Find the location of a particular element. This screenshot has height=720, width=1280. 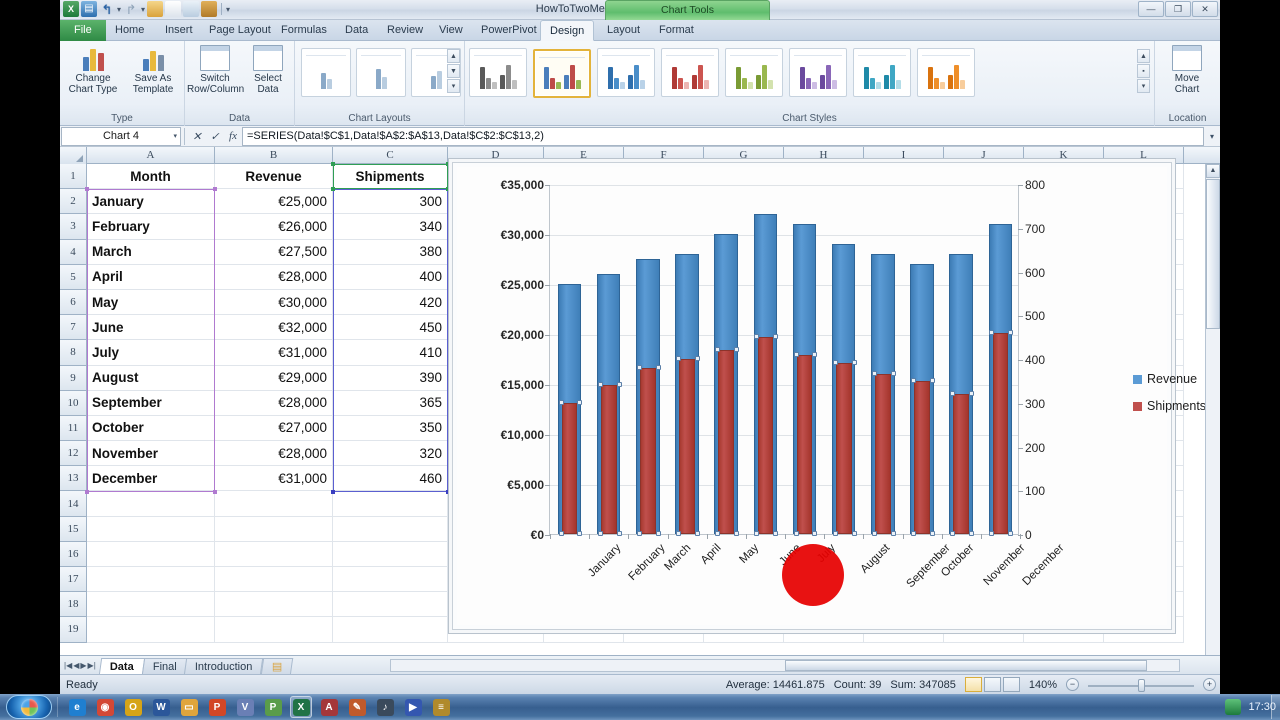

row-header-15: 15 is located at coordinates (73, 529).